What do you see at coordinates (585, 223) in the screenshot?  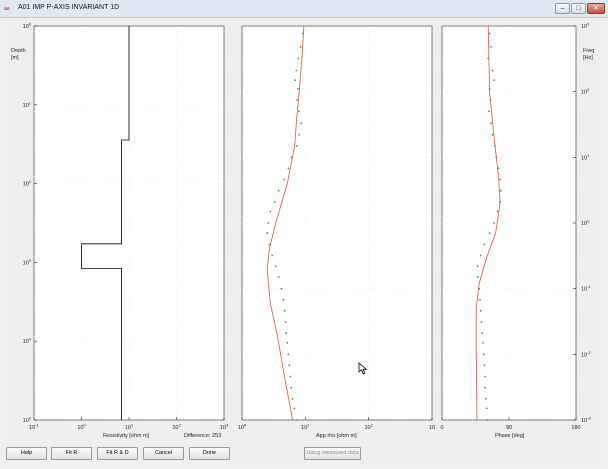 I see `freq-y-tick-label: 100` at bounding box center [585, 223].